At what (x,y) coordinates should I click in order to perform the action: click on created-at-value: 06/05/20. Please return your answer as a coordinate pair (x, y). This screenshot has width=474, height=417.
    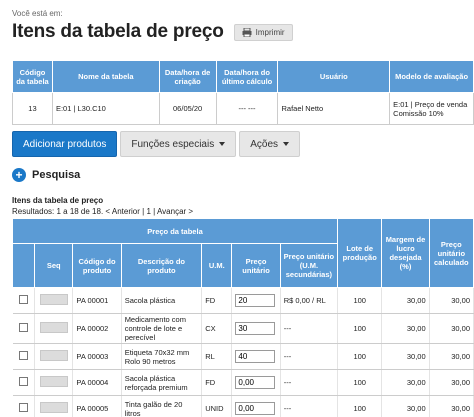
    Looking at the image, I should click on (187, 108).